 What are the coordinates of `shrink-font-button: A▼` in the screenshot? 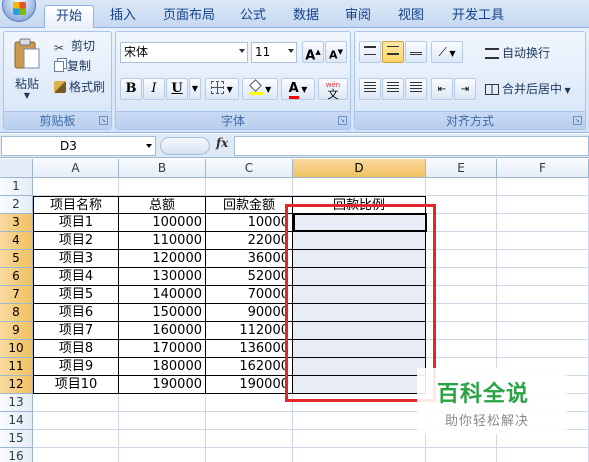 It's located at (336, 52).